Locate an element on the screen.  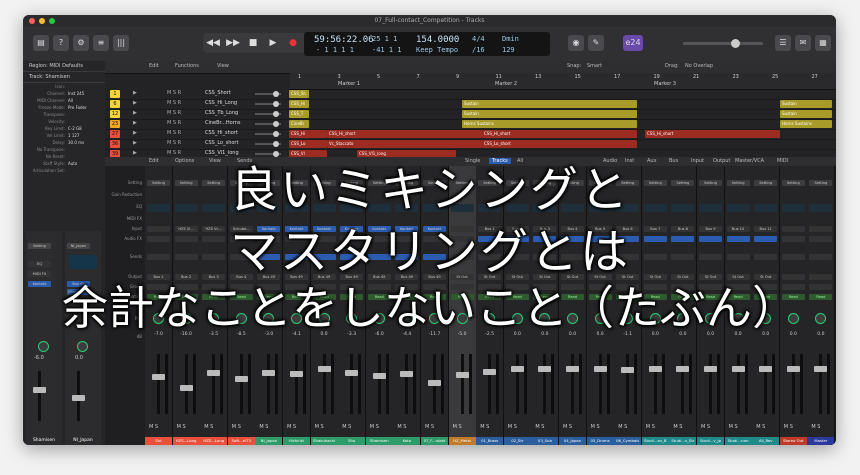
smart-controls-icon: ≡ is located at coordinates (101, 43).